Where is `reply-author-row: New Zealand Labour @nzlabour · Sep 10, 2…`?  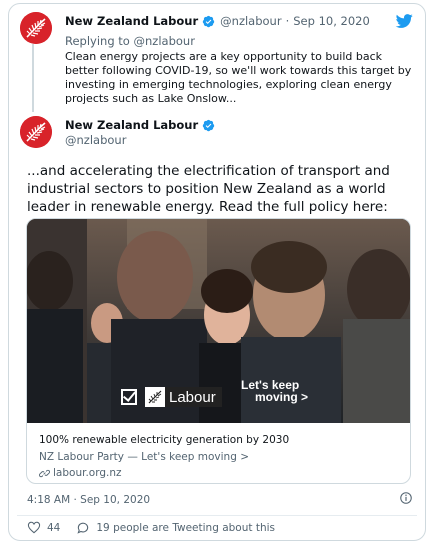
reply-author-row: New Zealand Labour @nzlabour · Sep 10, 2… is located at coordinates (217, 21).